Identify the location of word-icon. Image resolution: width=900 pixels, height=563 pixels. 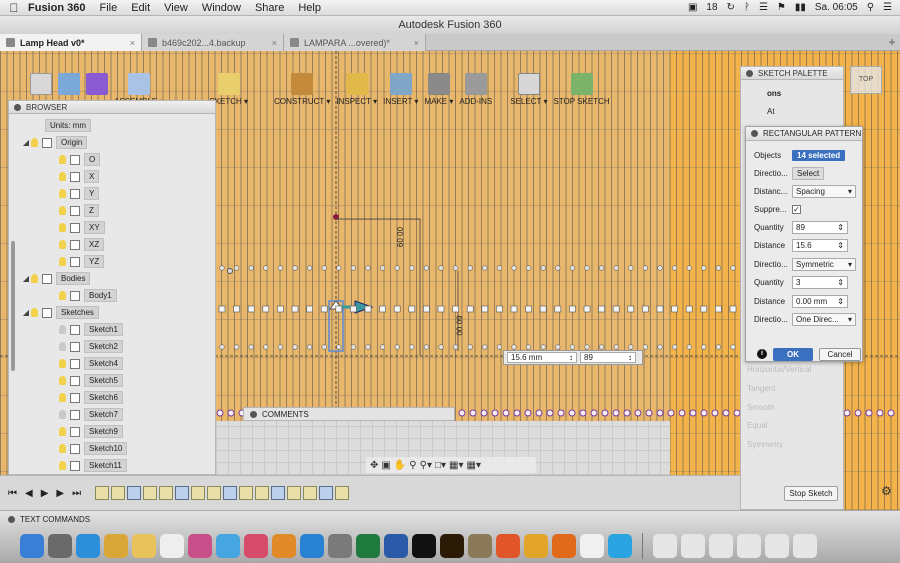
(396, 545).